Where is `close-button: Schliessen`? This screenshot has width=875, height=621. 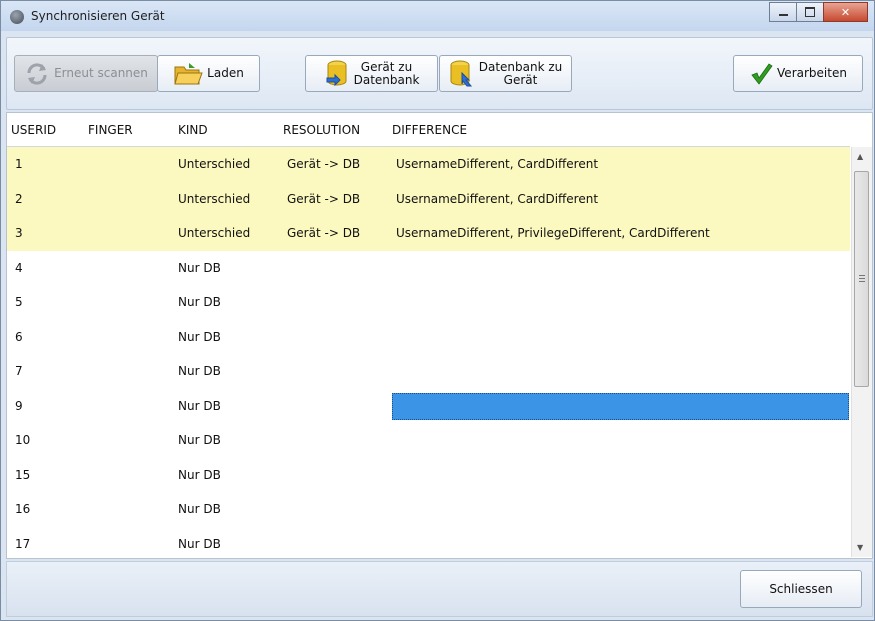
close-button: Schliessen is located at coordinates (801, 589).